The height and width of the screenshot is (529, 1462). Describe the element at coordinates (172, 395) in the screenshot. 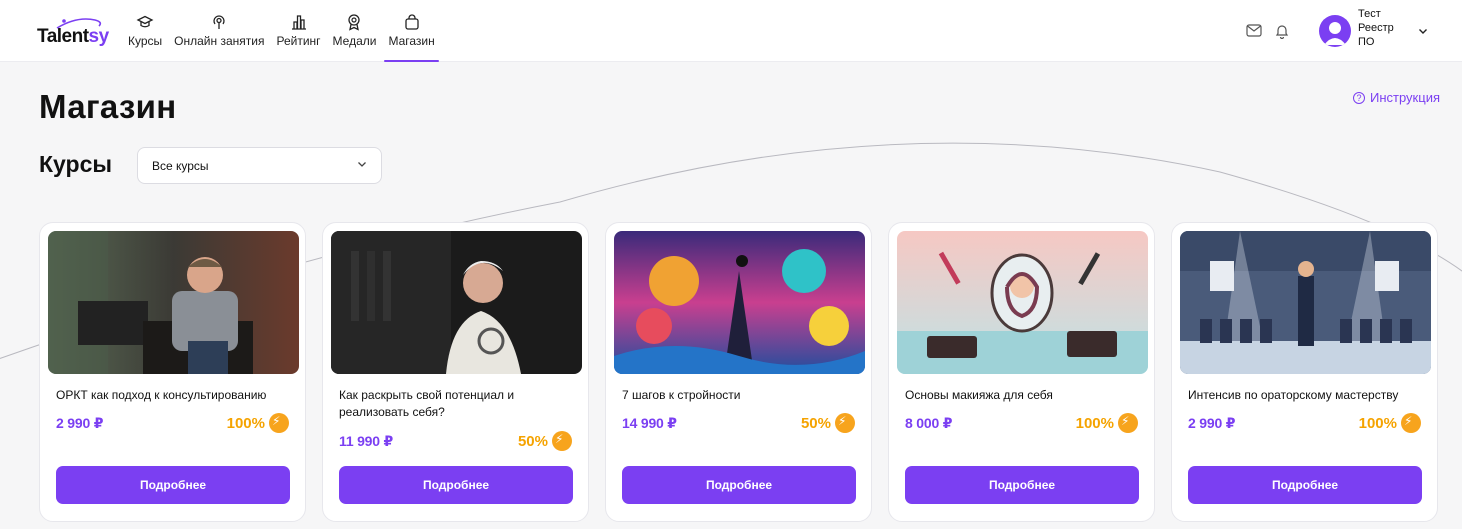

I see `product-title: ОРКТ как подход к консультированию` at that location.